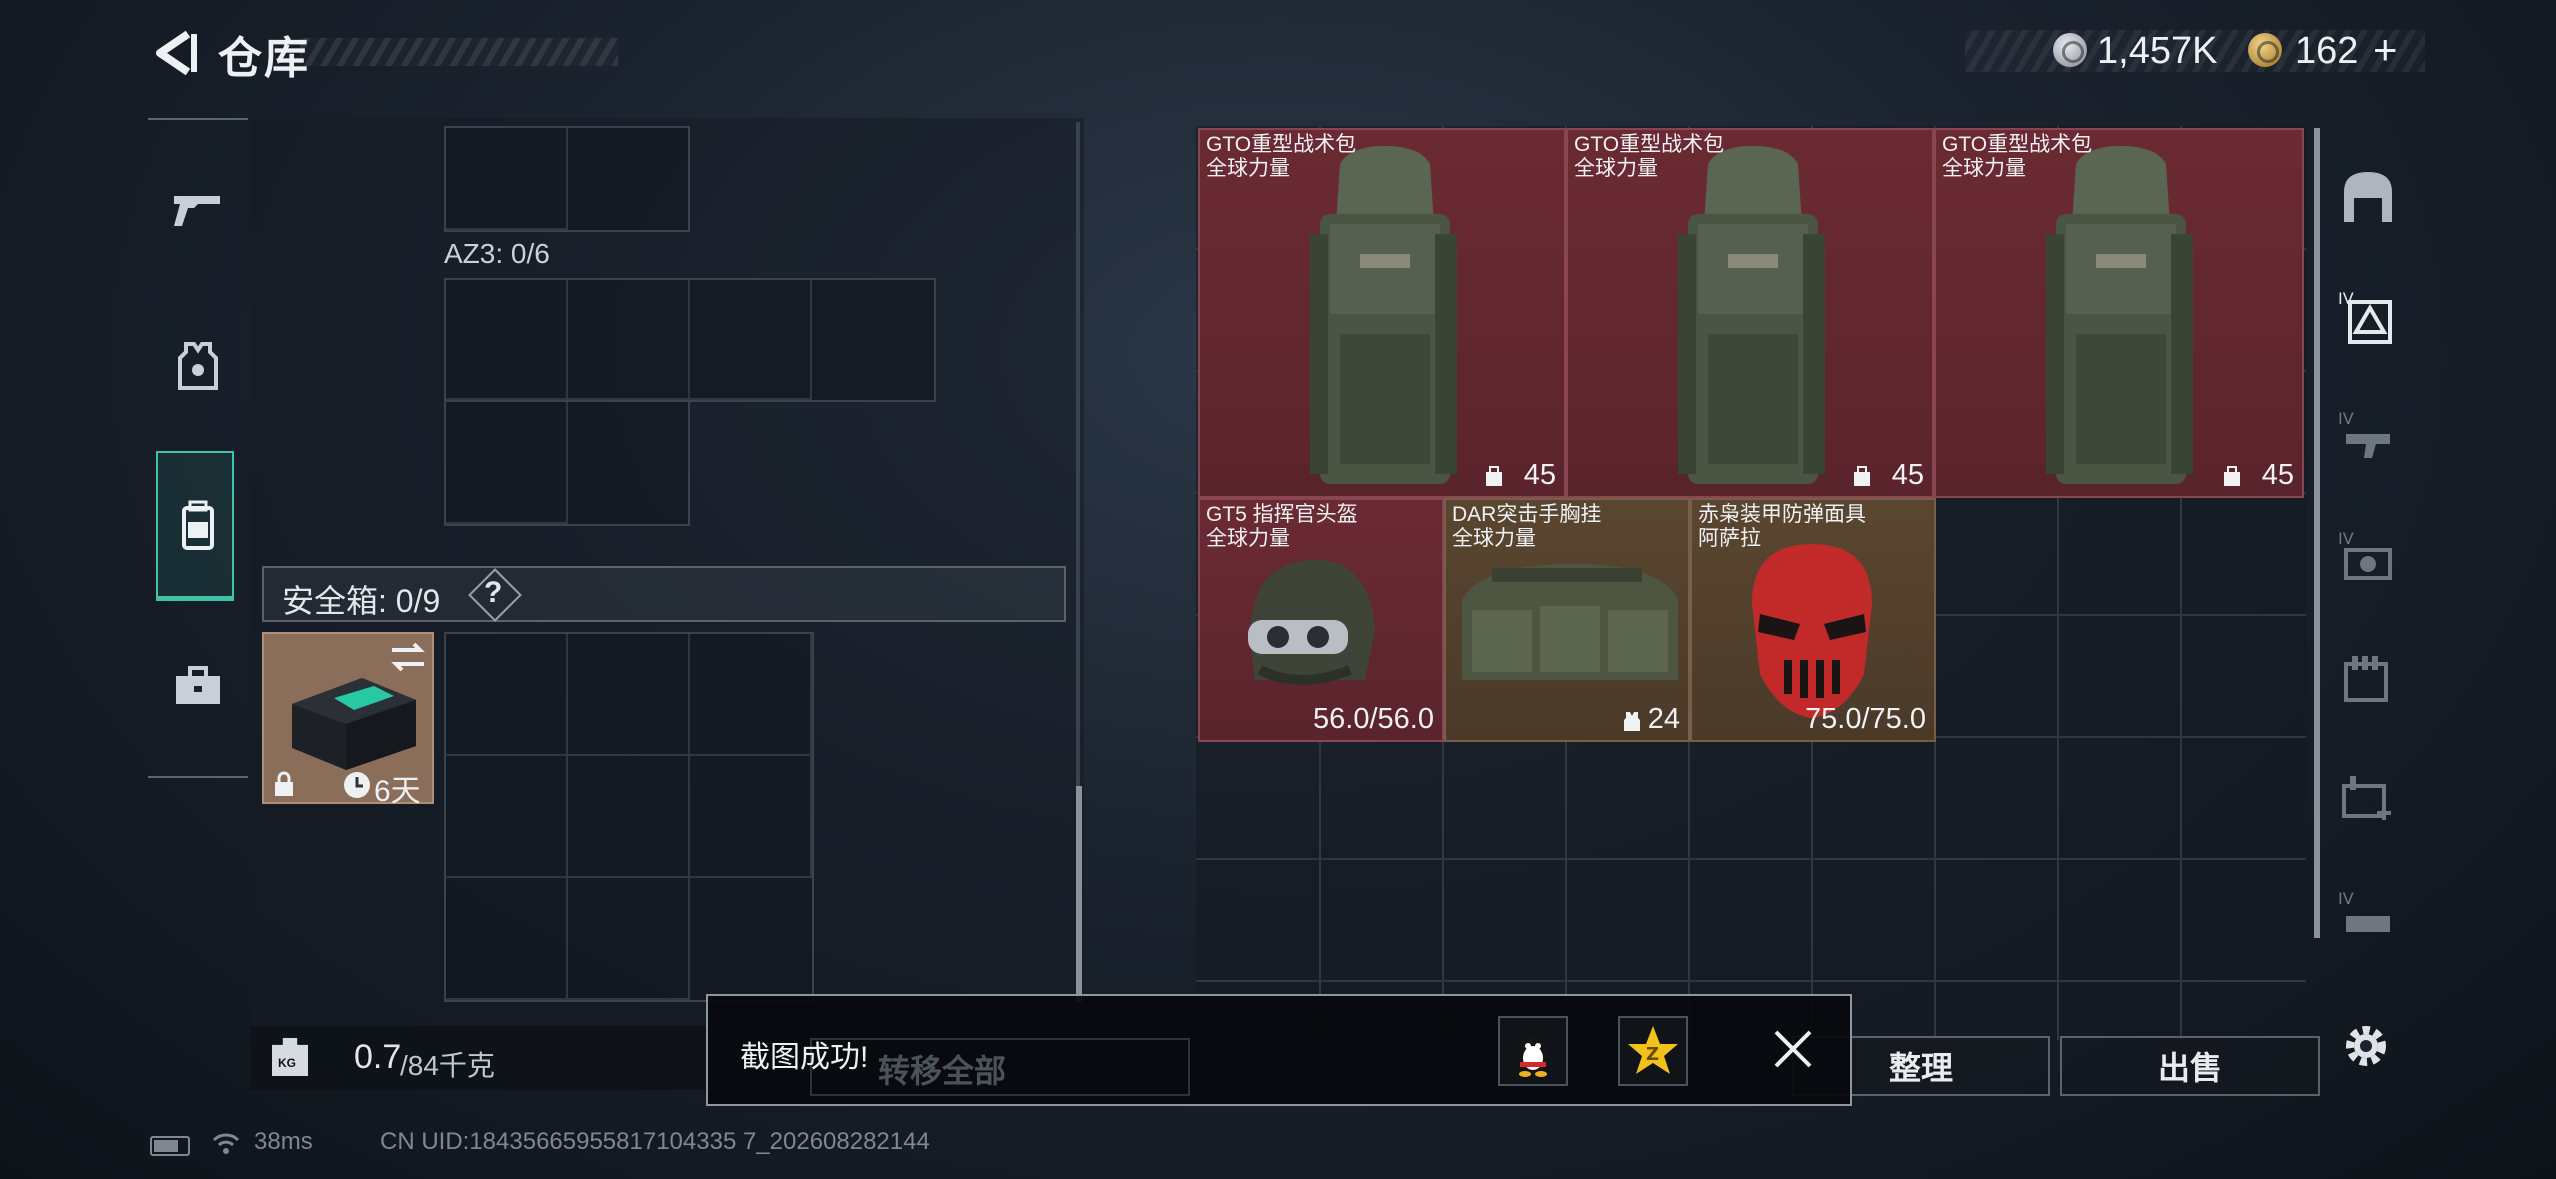 The height and width of the screenshot is (1179, 2556). What do you see at coordinates (198, 366) in the screenshot?
I see `armor-vest-icon` at bounding box center [198, 366].